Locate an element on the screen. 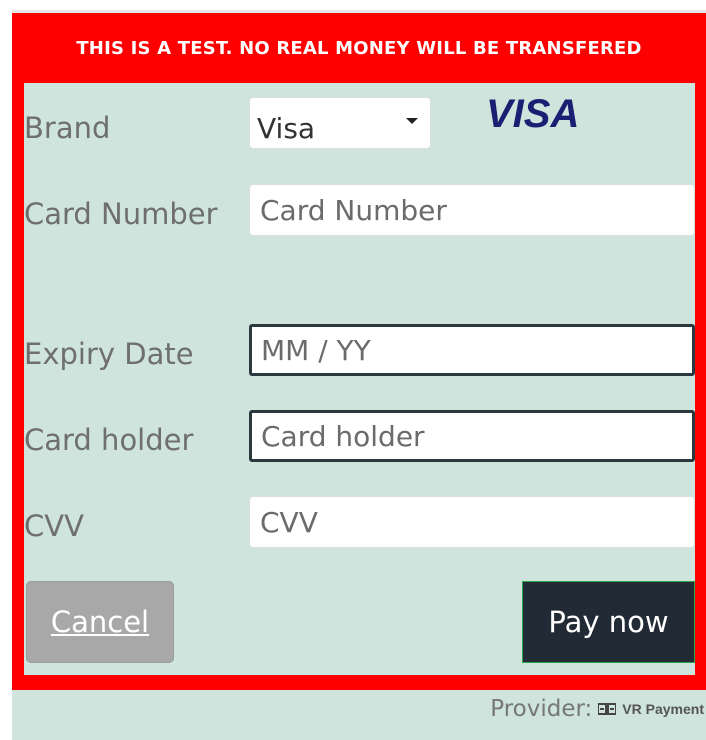 Image resolution: width=706 pixels, height=740 pixels. cancel-button: Cancel is located at coordinates (100, 622).